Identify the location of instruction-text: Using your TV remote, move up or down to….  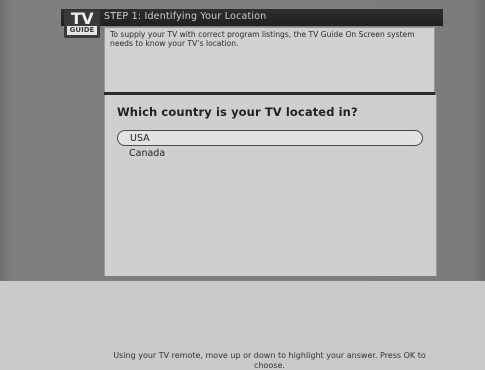
(269, 360).